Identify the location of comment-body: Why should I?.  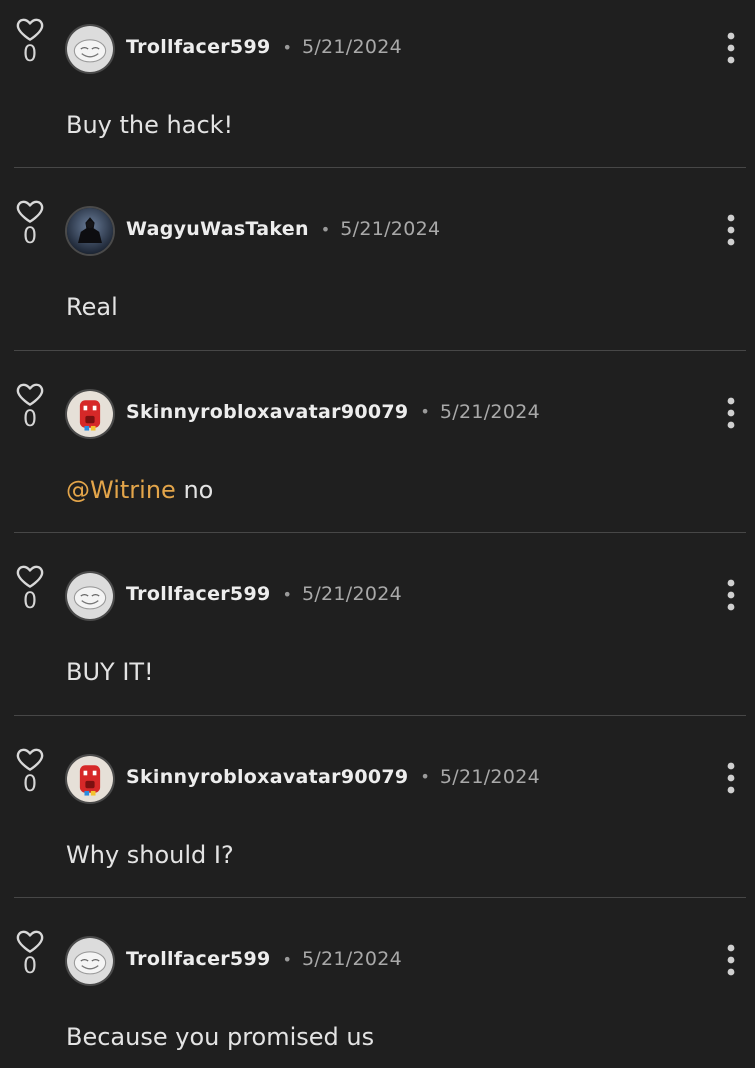
(150, 854).